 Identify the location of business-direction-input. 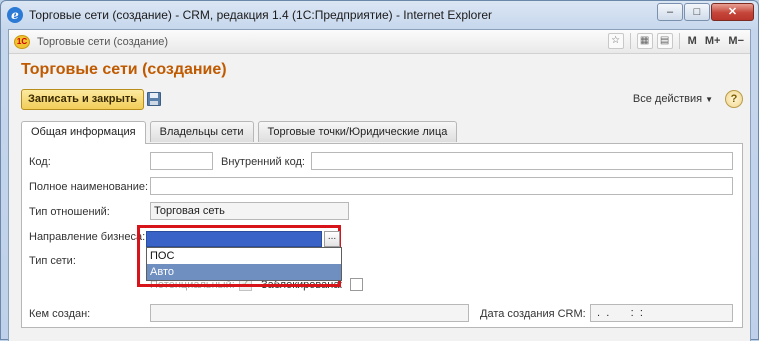
(234, 239).